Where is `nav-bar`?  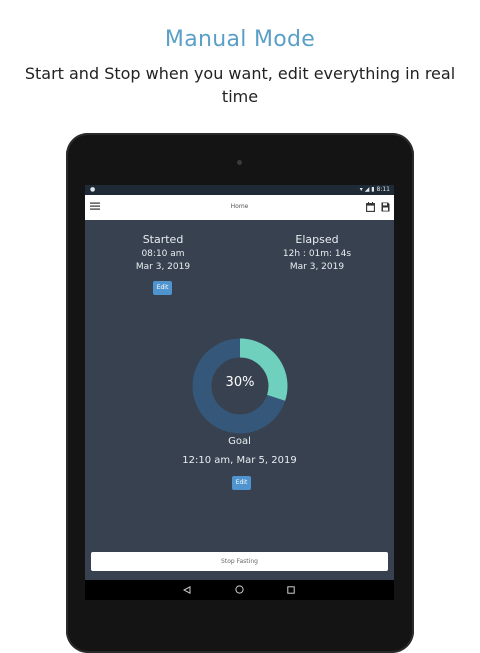 nav-bar is located at coordinates (239, 590).